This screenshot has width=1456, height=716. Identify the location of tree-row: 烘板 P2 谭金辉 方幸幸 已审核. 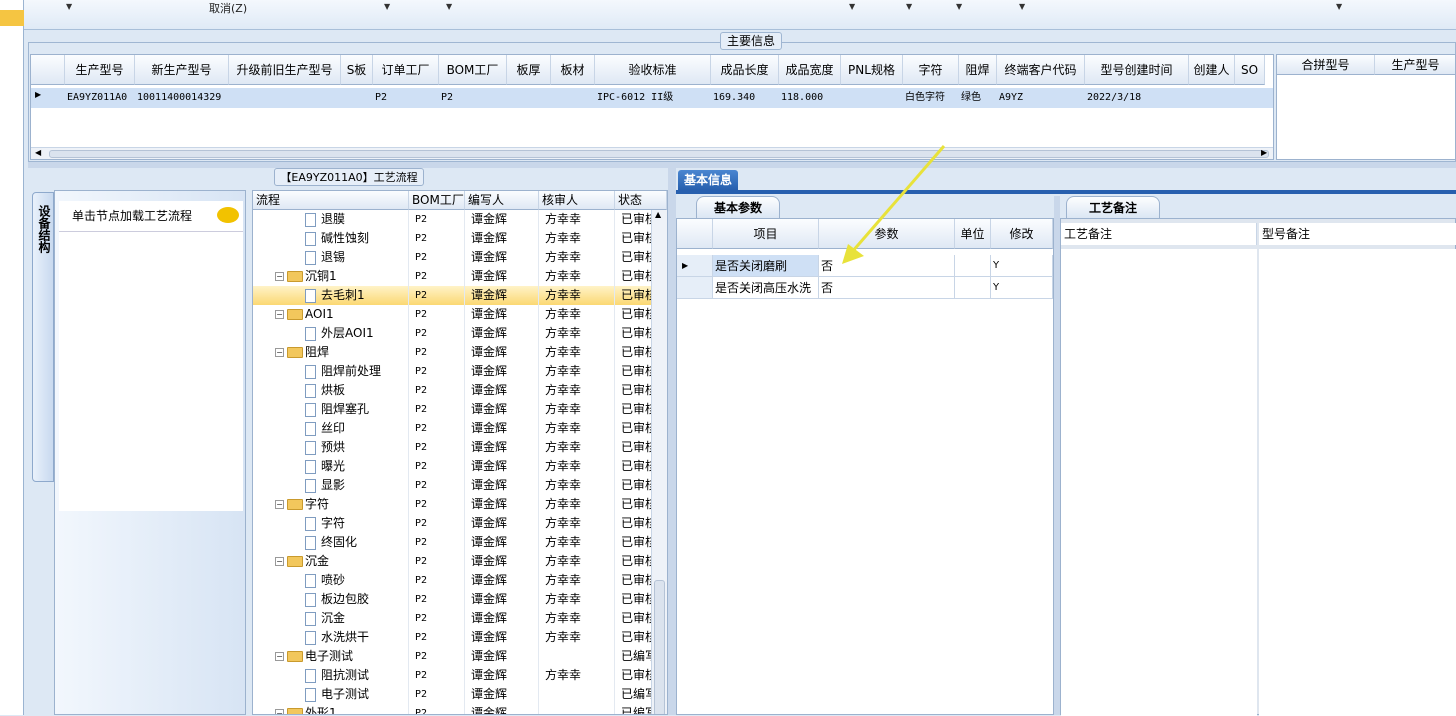
(460, 390).